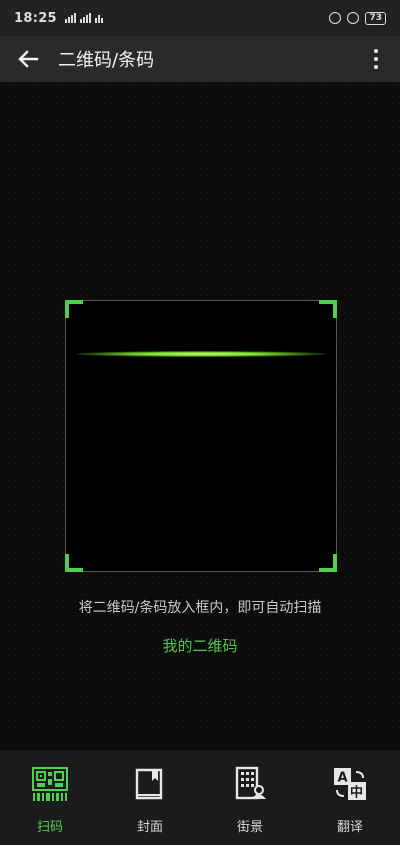 The width and height of the screenshot is (400, 845). Describe the element at coordinates (250, 784) in the screenshot. I see `street-view-icon` at that location.